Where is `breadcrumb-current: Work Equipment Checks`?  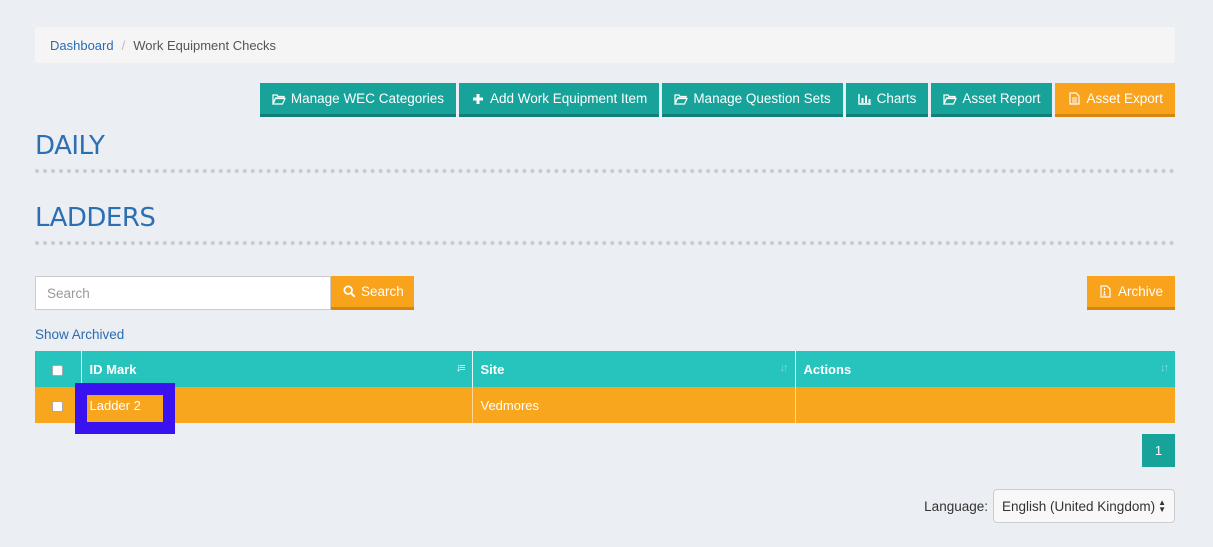
breadcrumb-current: Work Equipment Checks is located at coordinates (205, 45).